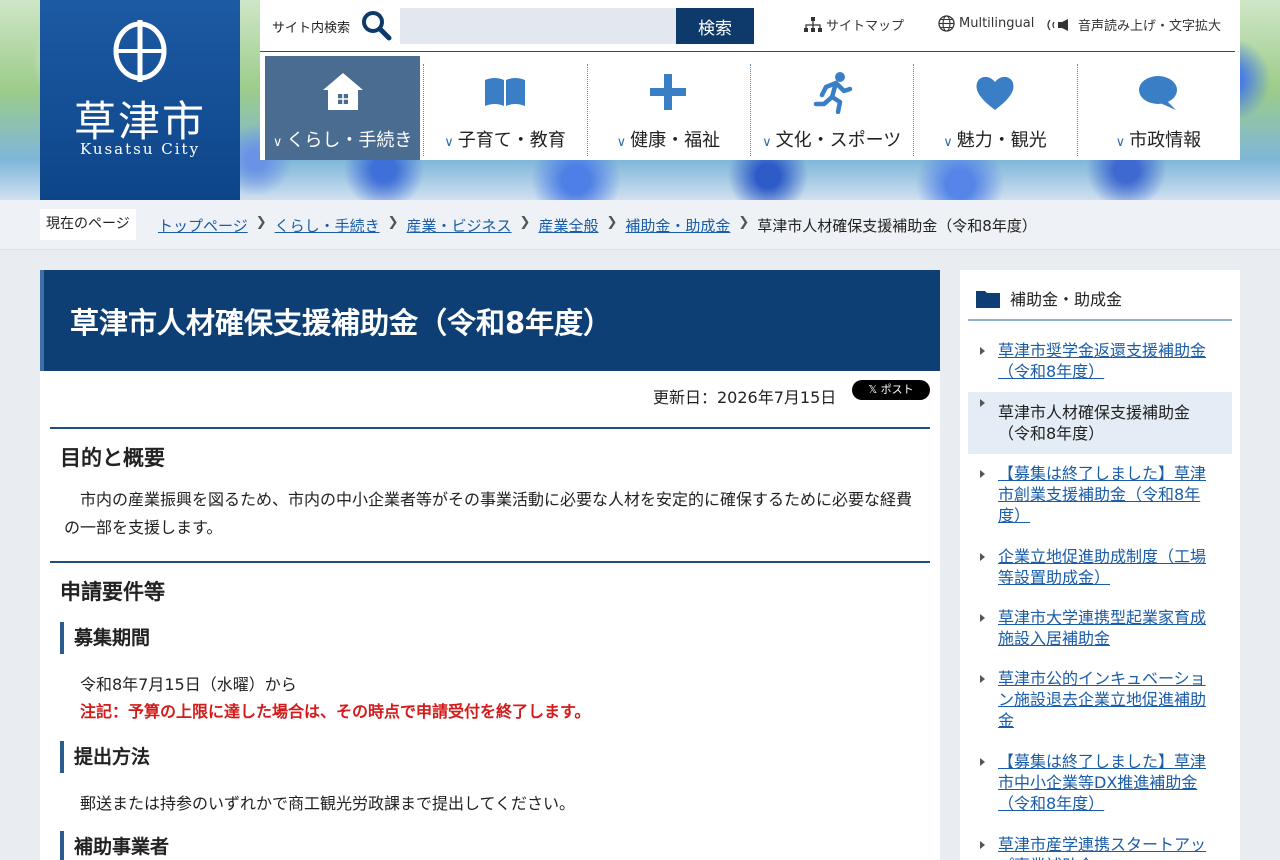 The image size is (1280, 860). I want to click on search-icon, so click(376, 25).